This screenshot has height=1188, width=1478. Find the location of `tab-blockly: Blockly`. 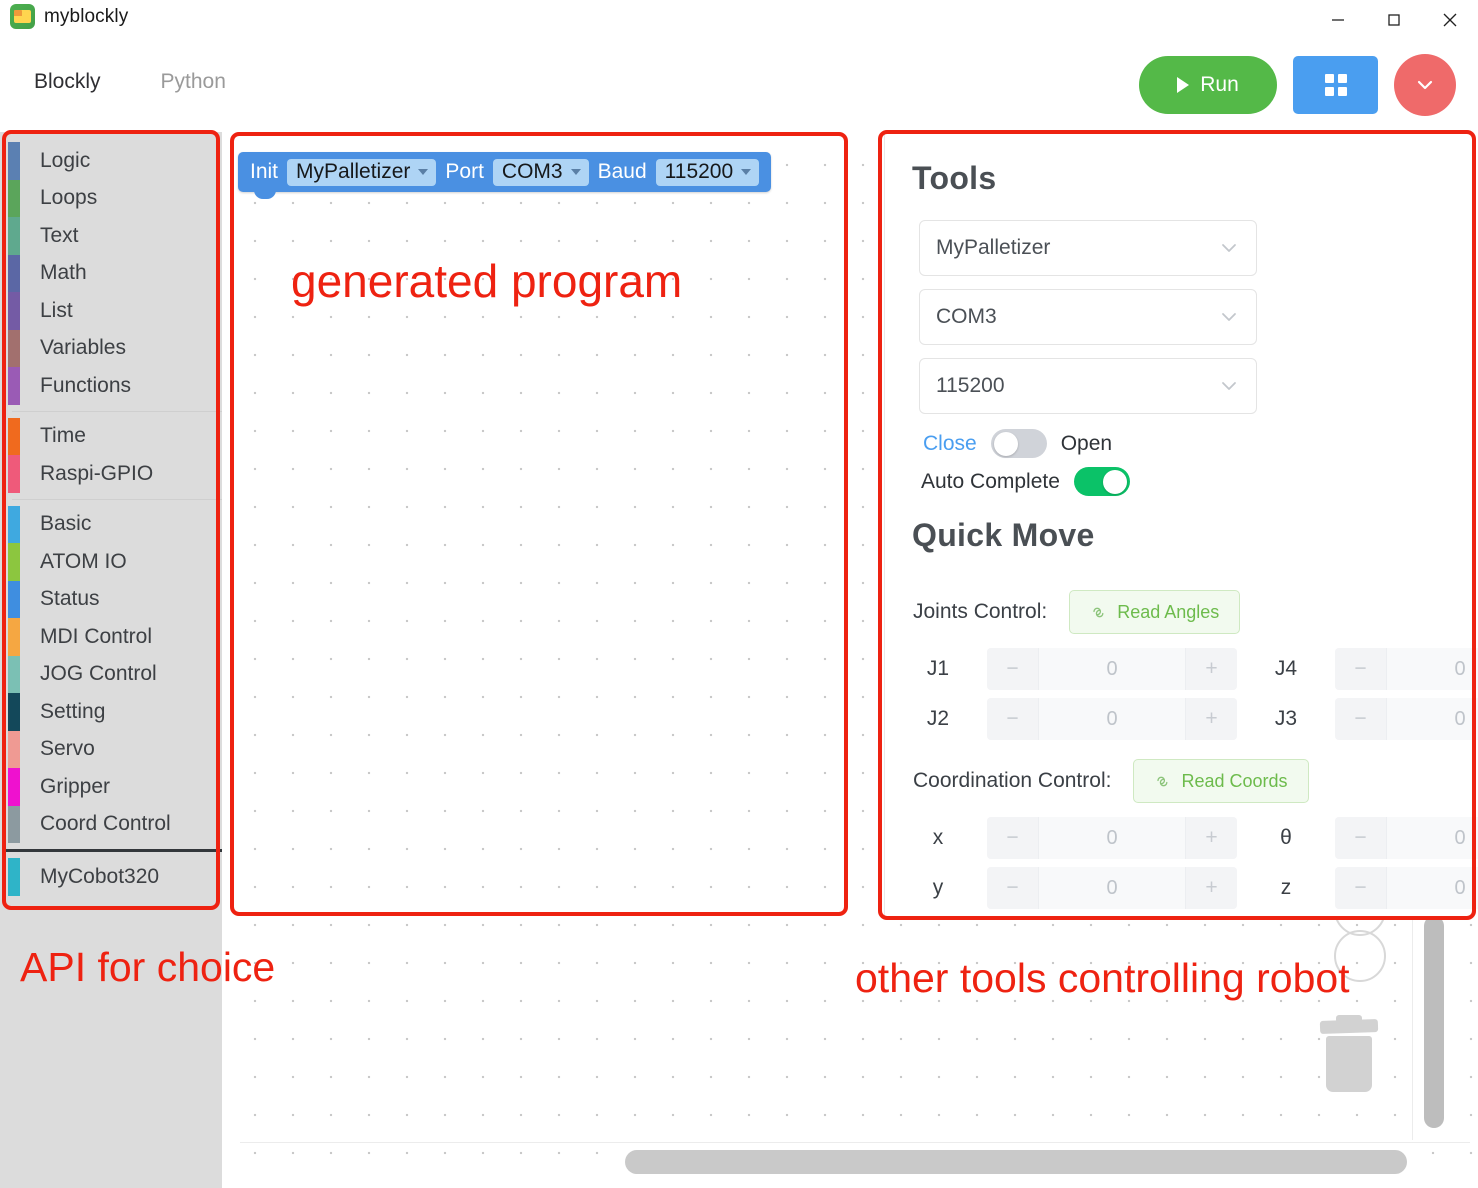

tab-blockly: Blockly is located at coordinates (67, 82).